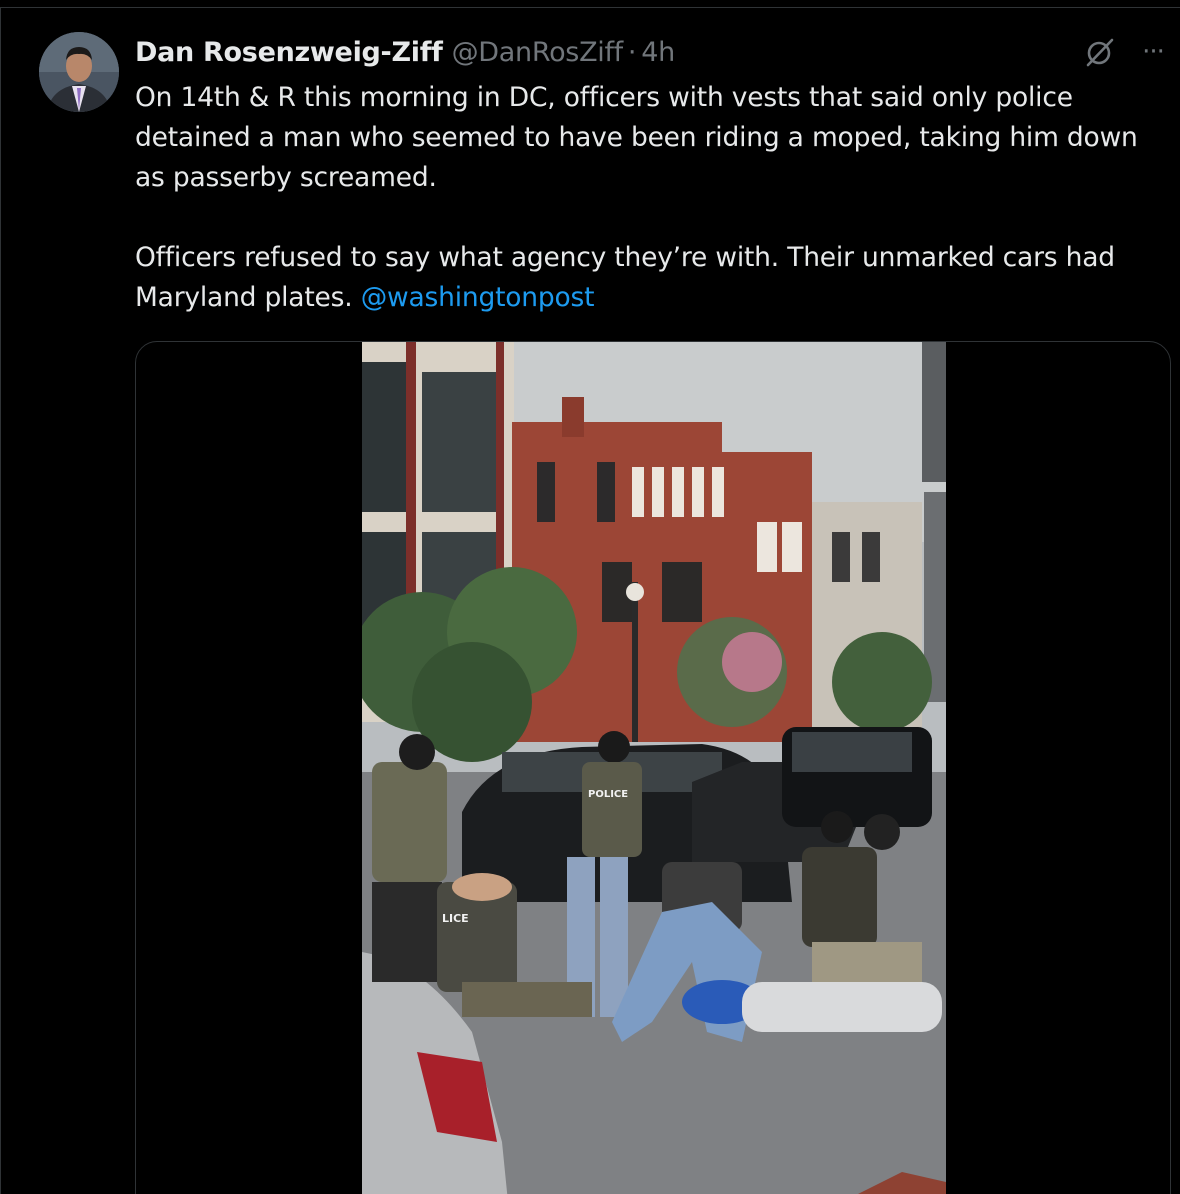 The height and width of the screenshot is (1194, 1180). What do you see at coordinates (289, 52) in the screenshot?
I see `display-name: Dan Rosenzweig-Ziff` at bounding box center [289, 52].